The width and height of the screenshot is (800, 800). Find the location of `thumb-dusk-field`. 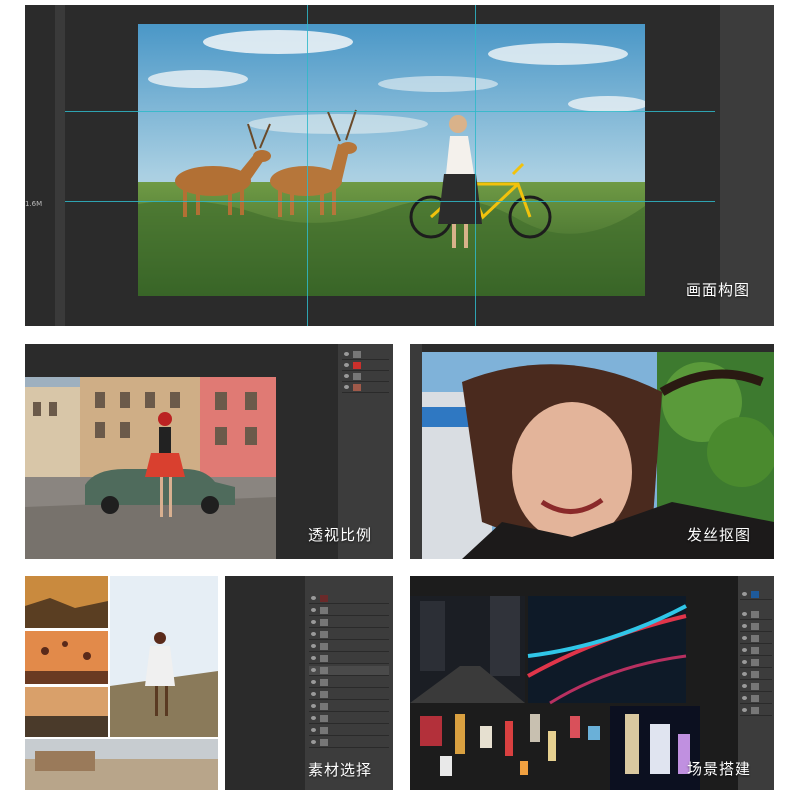

thumb-dusk-field is located at coordinates (66, 712).